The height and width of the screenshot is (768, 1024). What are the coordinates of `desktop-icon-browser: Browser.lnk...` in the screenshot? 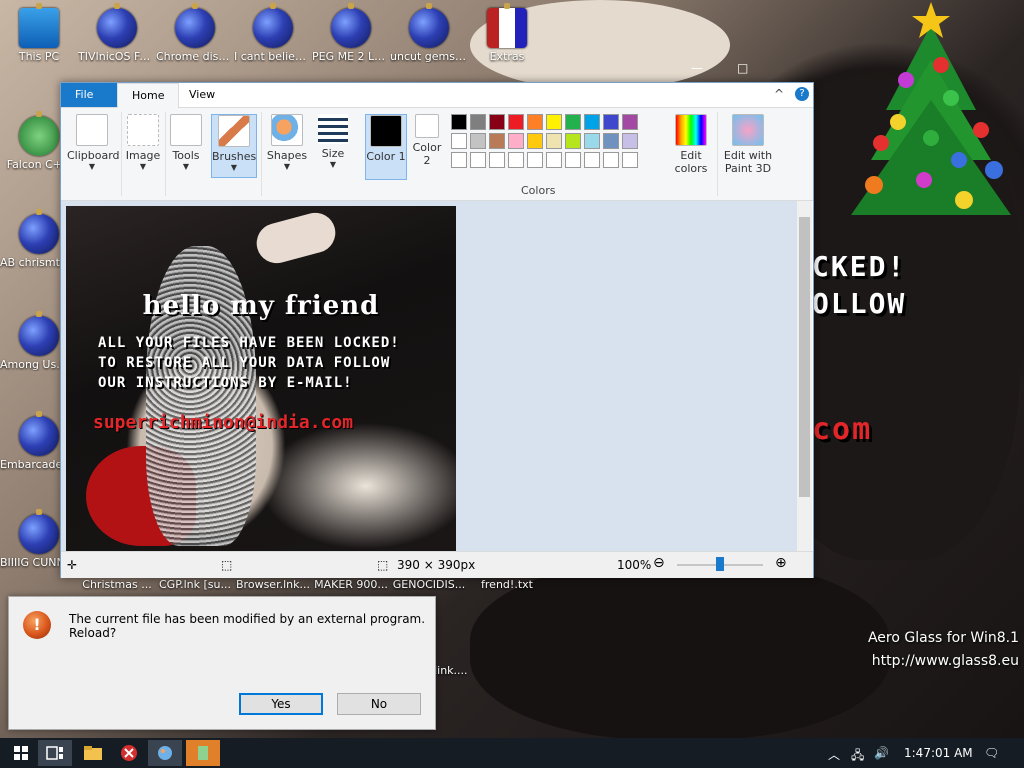 It's located at (273, 584).